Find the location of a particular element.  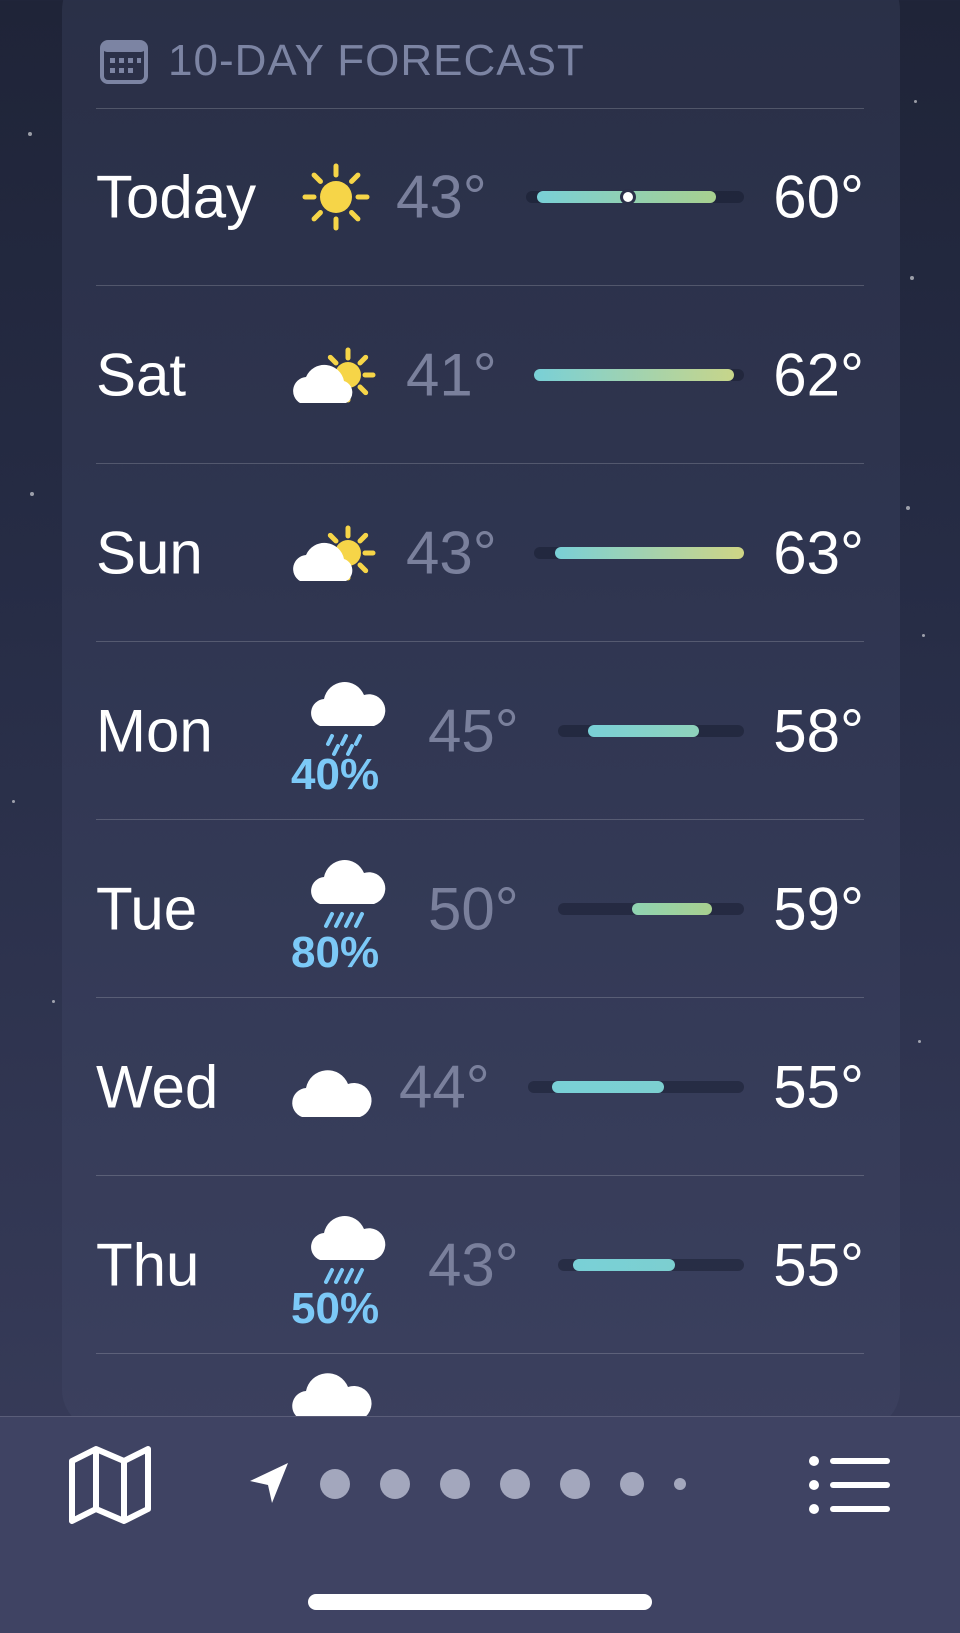

forecast-row: Mon 40% 45° 58° is located at coordinates (480, 731).